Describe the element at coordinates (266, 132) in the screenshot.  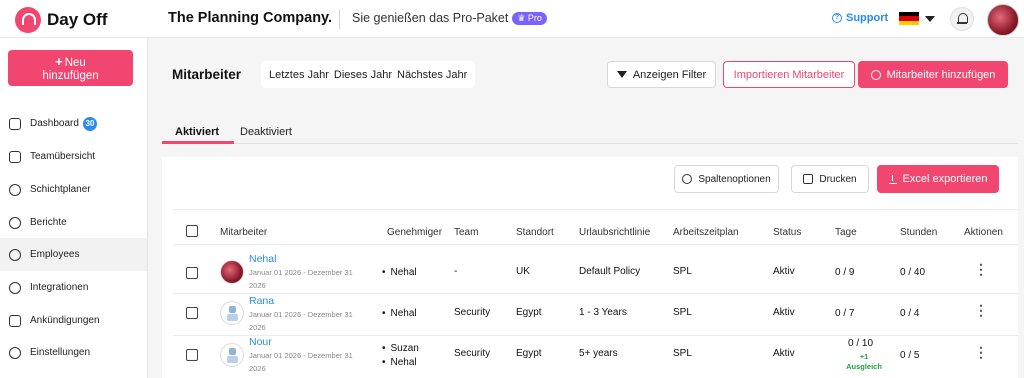
I see `tab-deactivated: Deaktiviert` at that location.